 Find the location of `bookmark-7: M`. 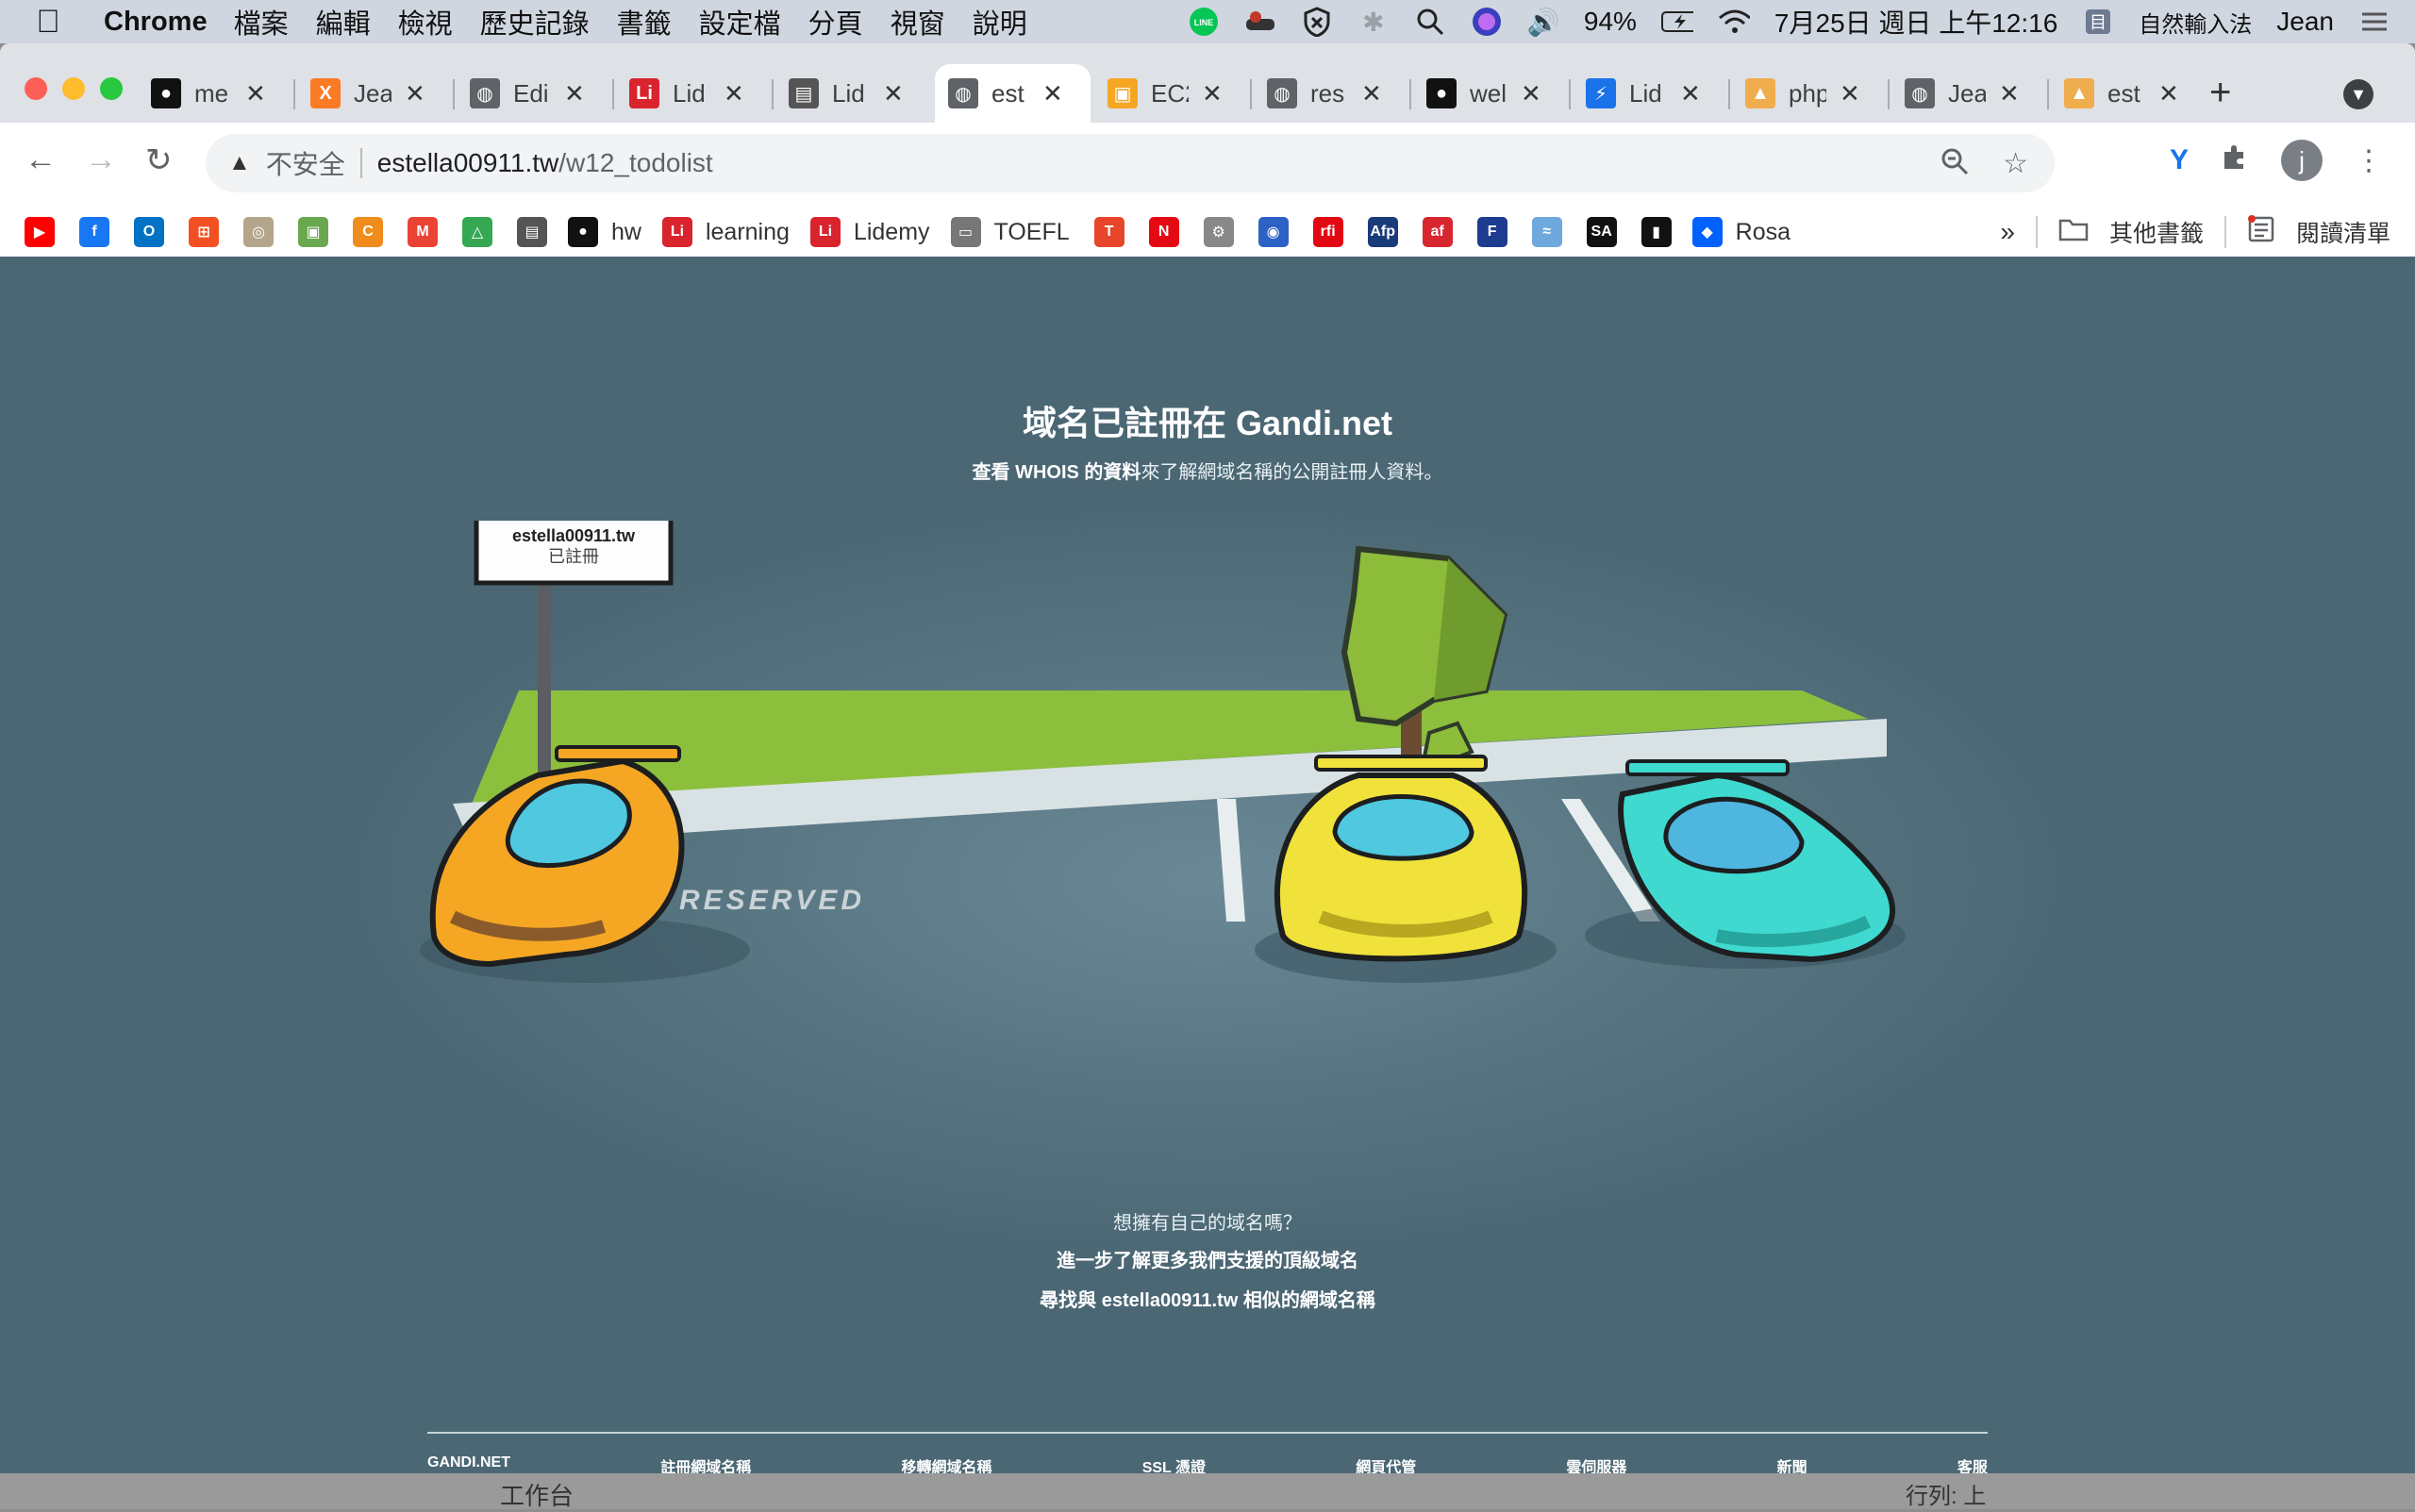

bookmark-7: M is located at coordinates (423, 232).